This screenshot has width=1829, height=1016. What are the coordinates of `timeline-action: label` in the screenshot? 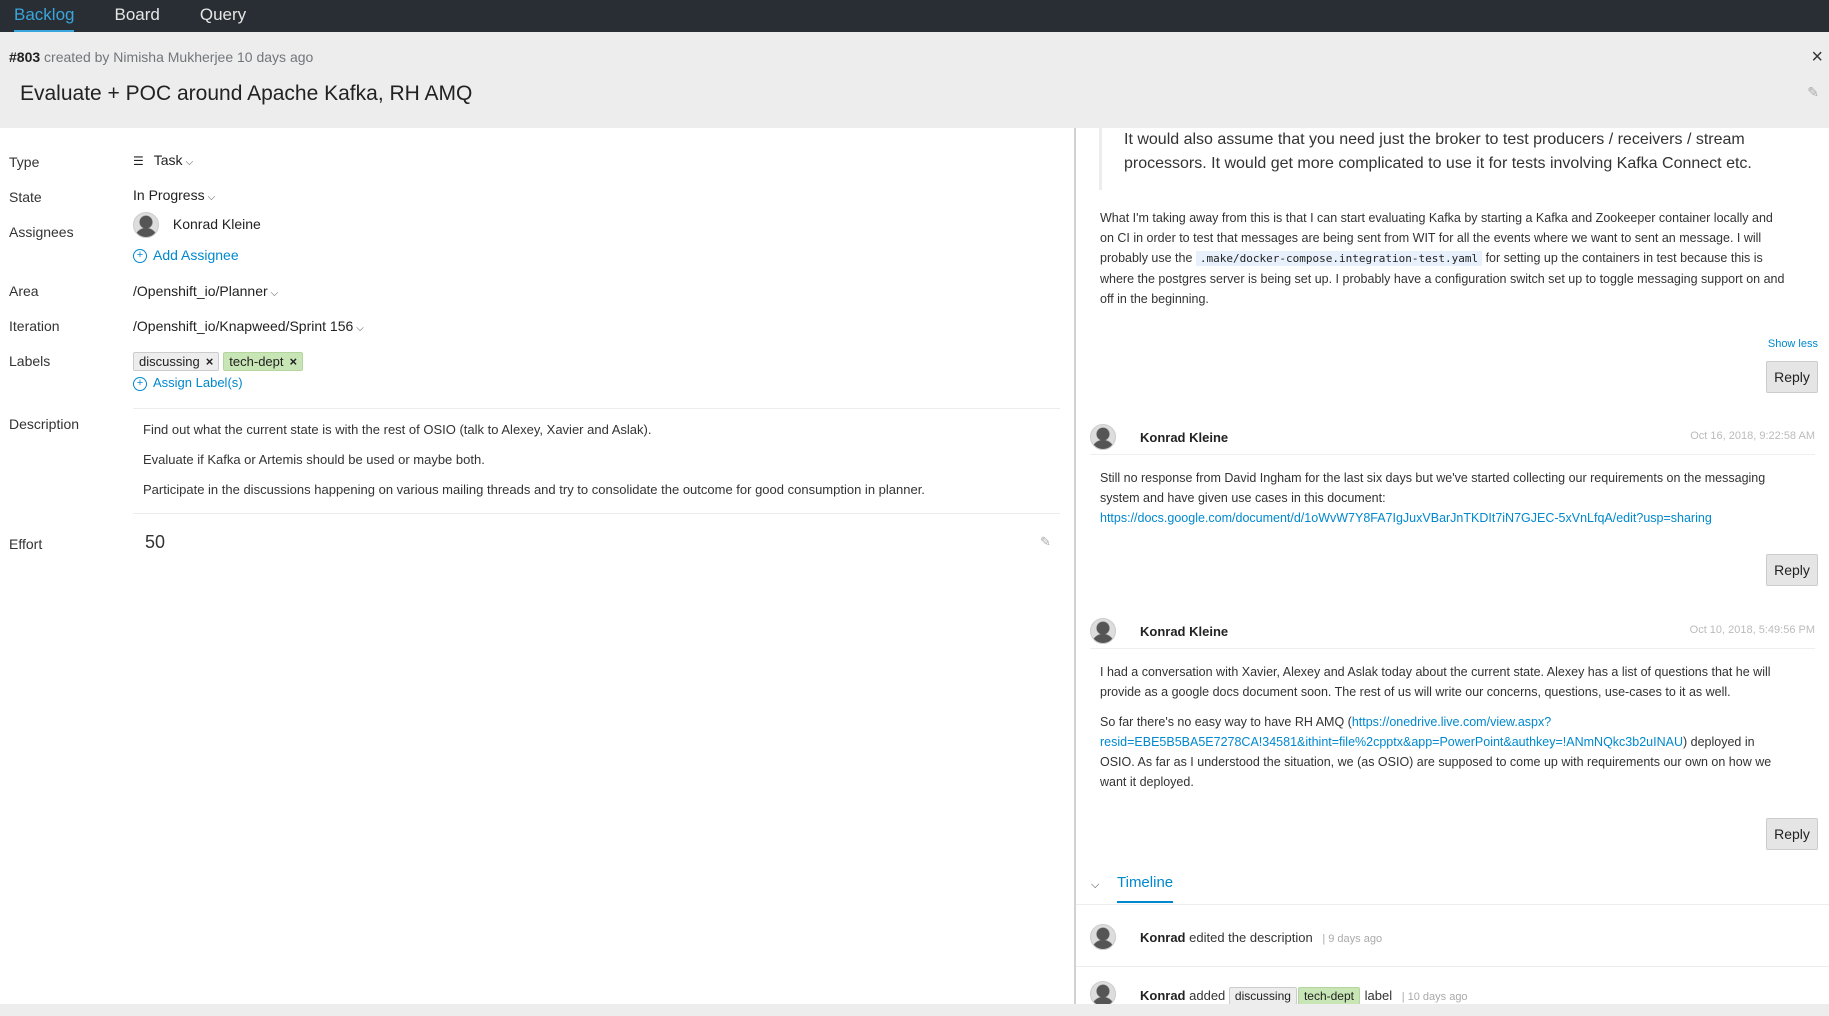 It's located at (1378, 995).